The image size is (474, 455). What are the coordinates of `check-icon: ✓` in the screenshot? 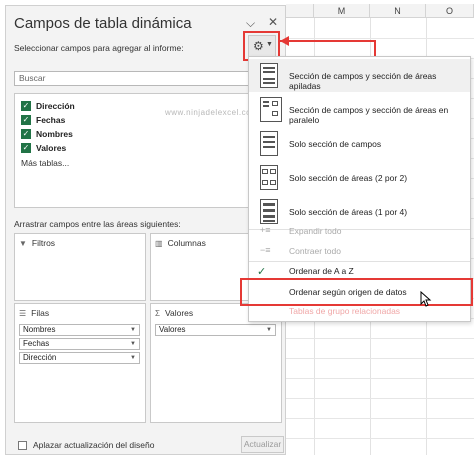 It's located at (262, 272).